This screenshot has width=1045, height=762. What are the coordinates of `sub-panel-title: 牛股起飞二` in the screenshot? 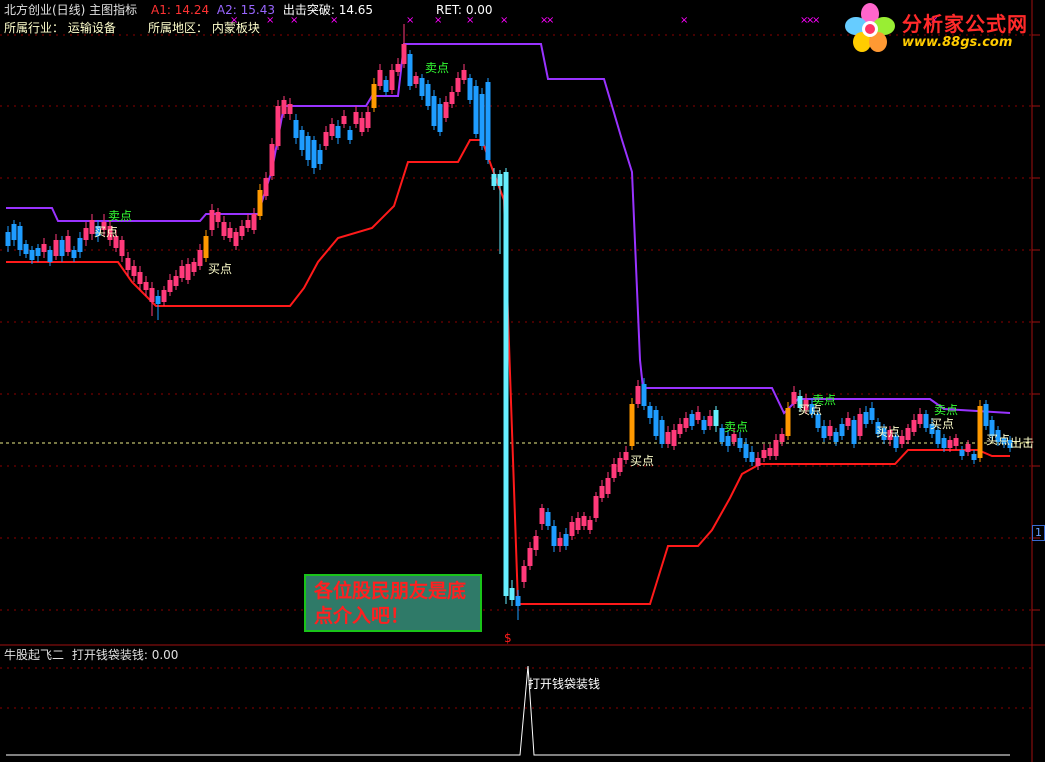 It's located at (34, 655).